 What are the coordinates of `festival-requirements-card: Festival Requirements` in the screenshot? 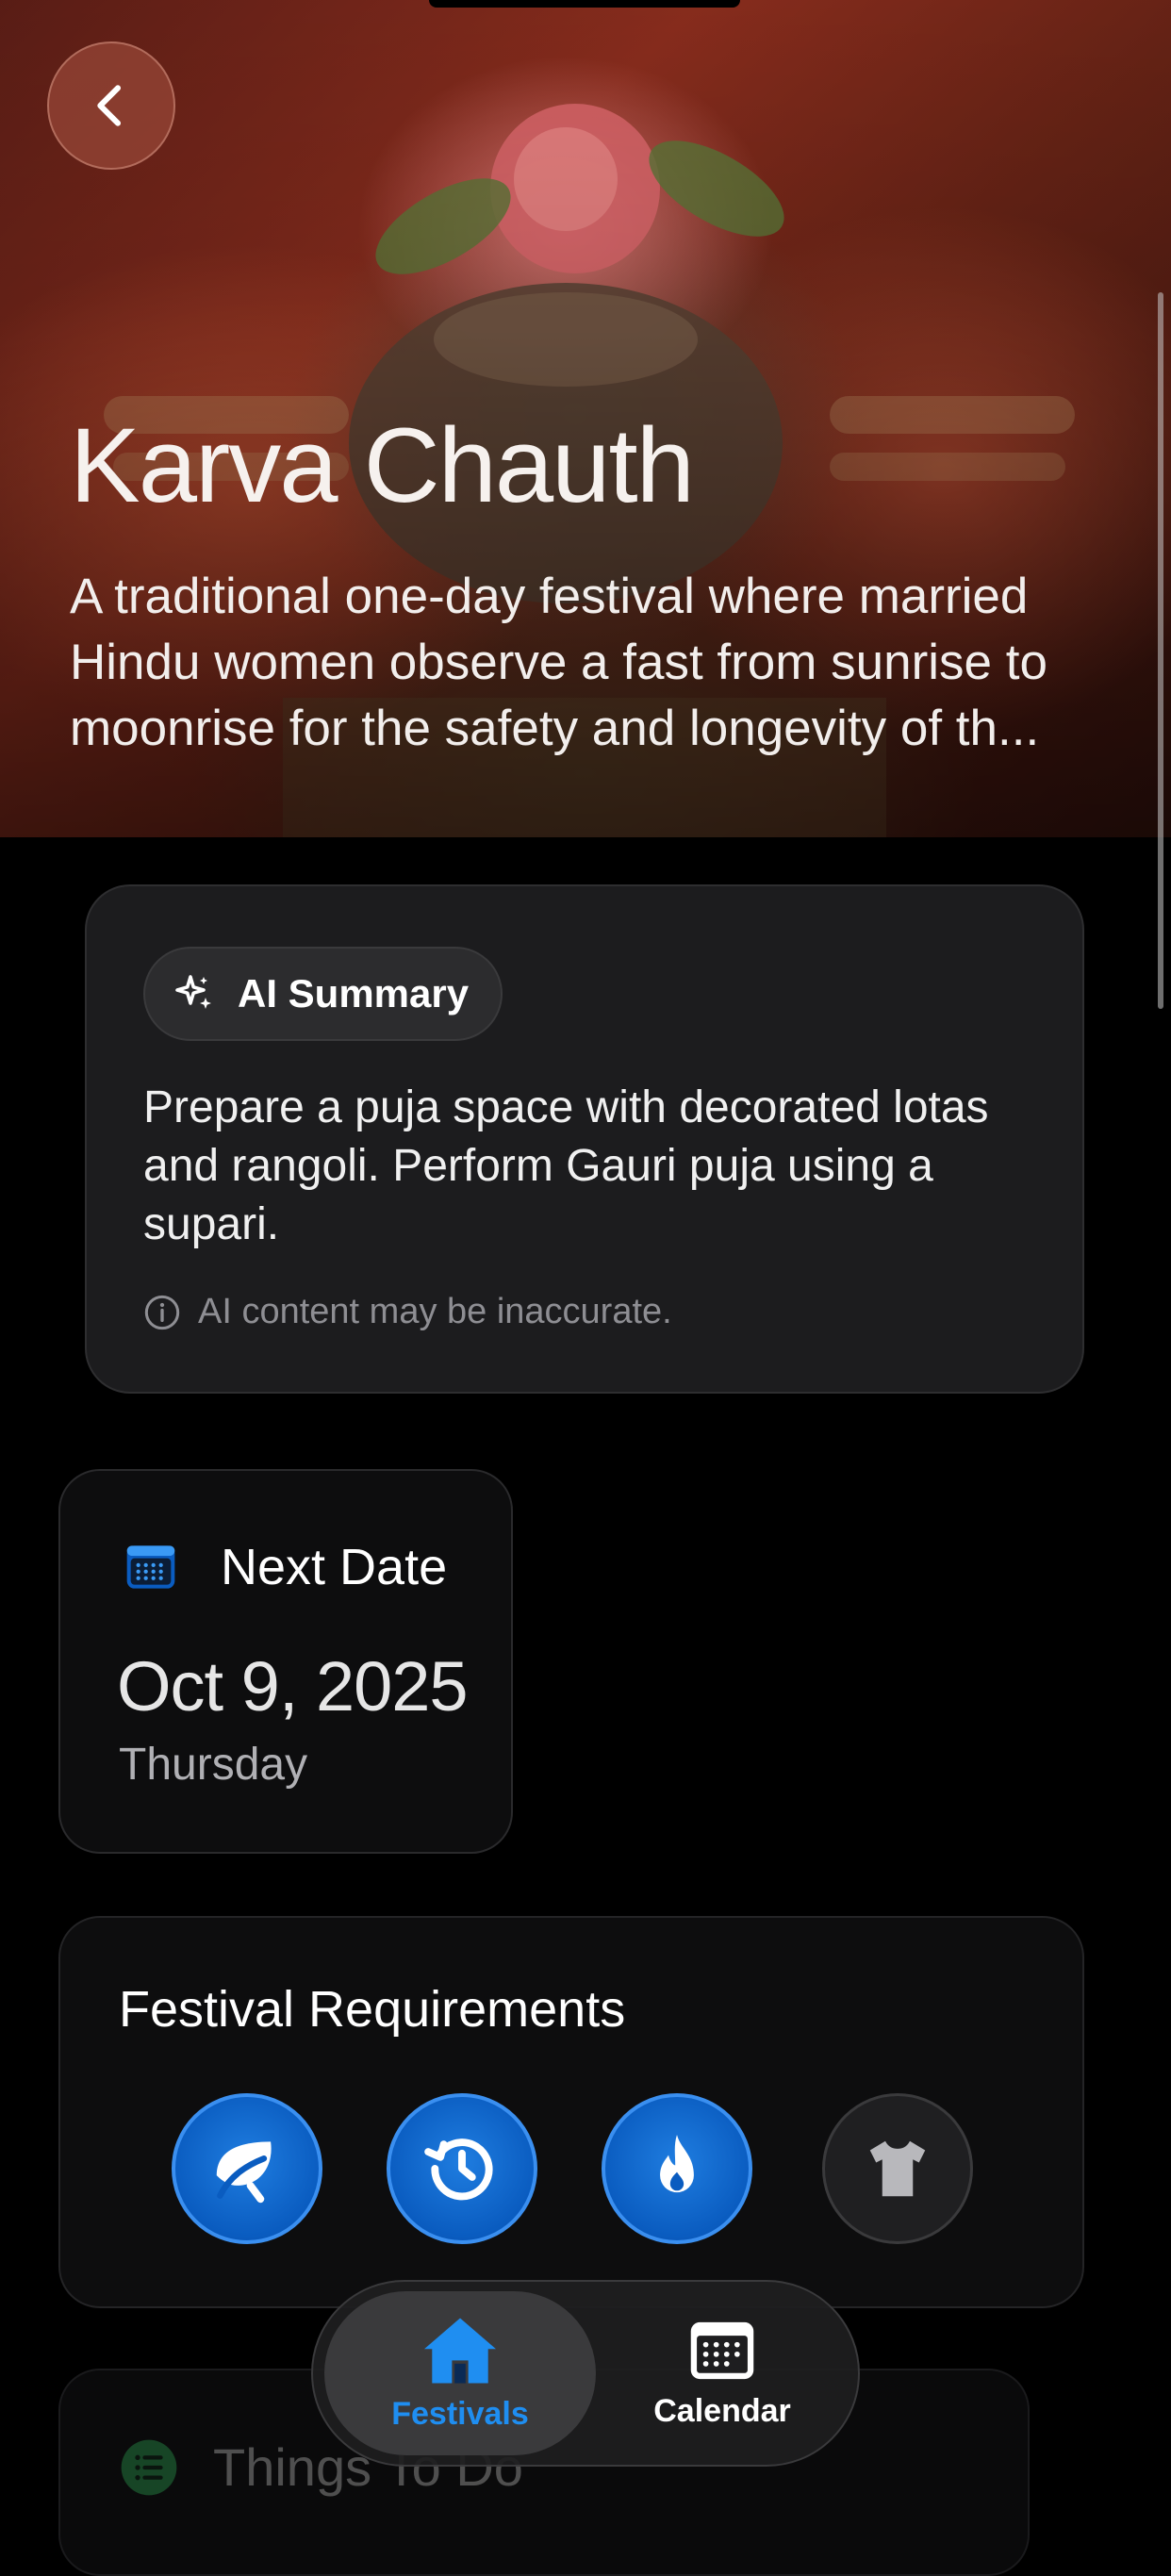 It's located at (571, 2112).